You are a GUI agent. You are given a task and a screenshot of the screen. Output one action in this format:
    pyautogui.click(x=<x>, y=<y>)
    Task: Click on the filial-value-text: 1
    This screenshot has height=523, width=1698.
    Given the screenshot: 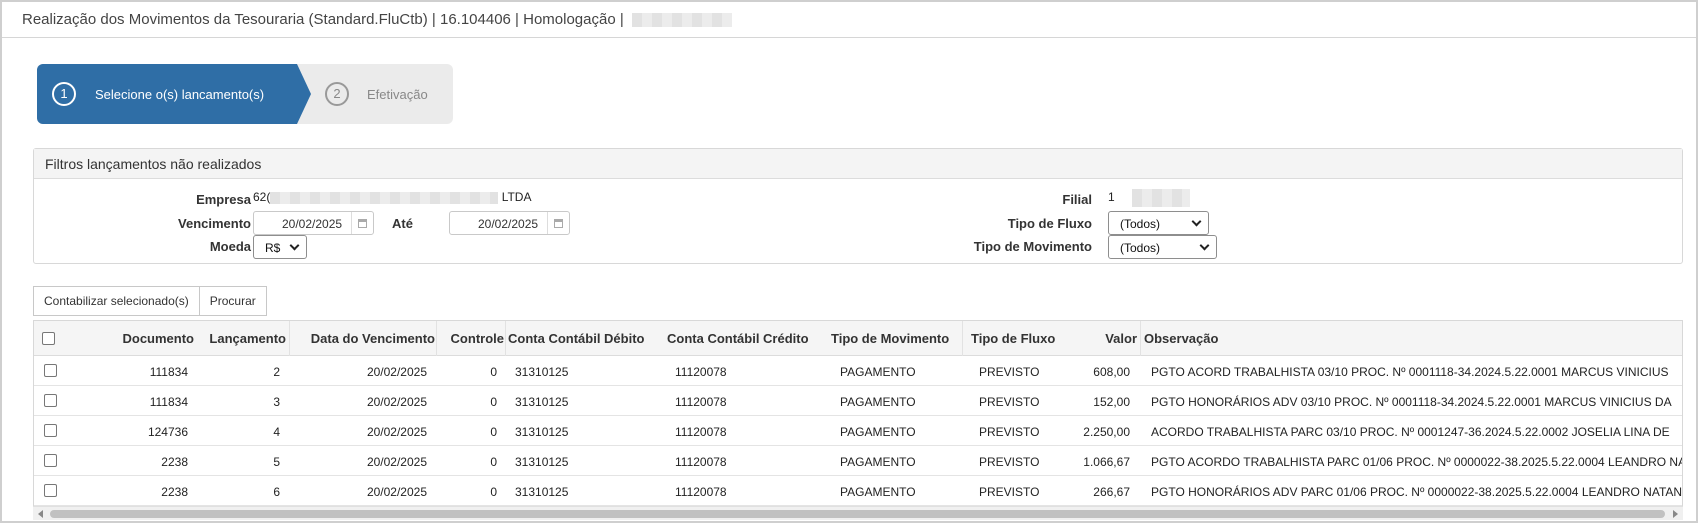 What is the action you would take?
    pyautogui.click(x=1111, y=197)
    